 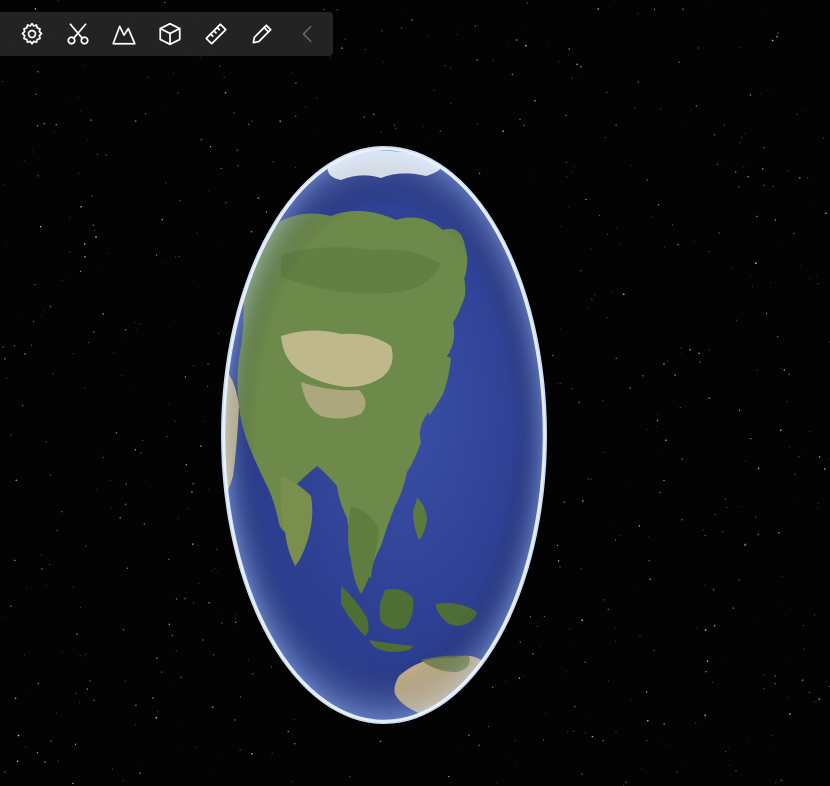 I want to click on ruler-icon, so click(x=216, y=34).